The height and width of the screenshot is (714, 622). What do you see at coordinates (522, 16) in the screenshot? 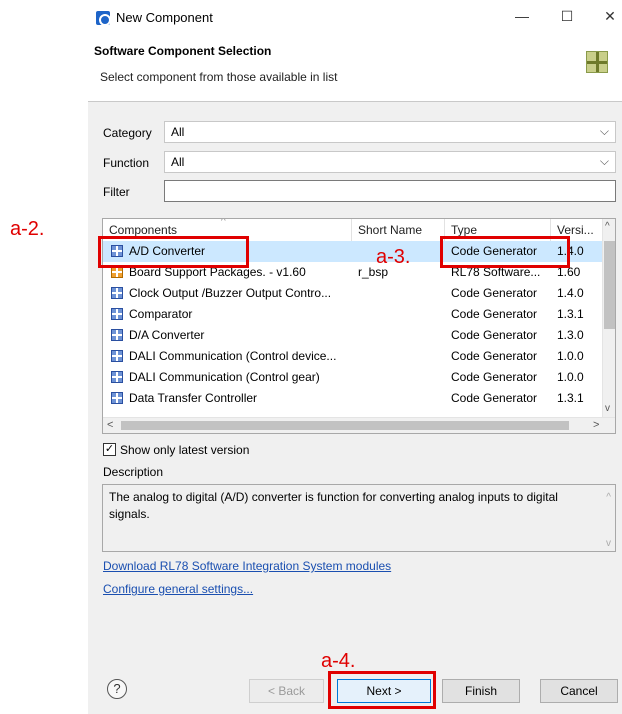
I see `minimize-button: —` at bounding box center [522, 16].